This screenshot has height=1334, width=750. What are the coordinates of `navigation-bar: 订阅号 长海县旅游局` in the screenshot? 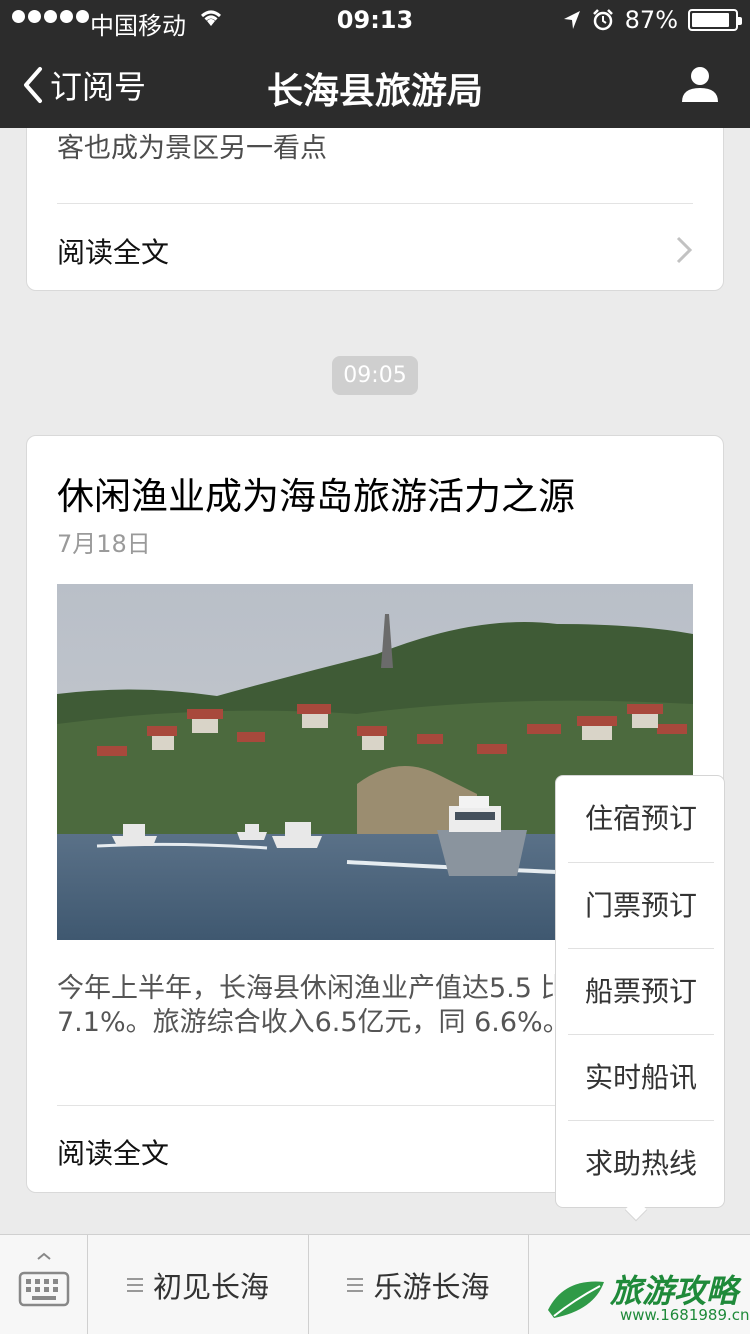 It's located at (375, 84).